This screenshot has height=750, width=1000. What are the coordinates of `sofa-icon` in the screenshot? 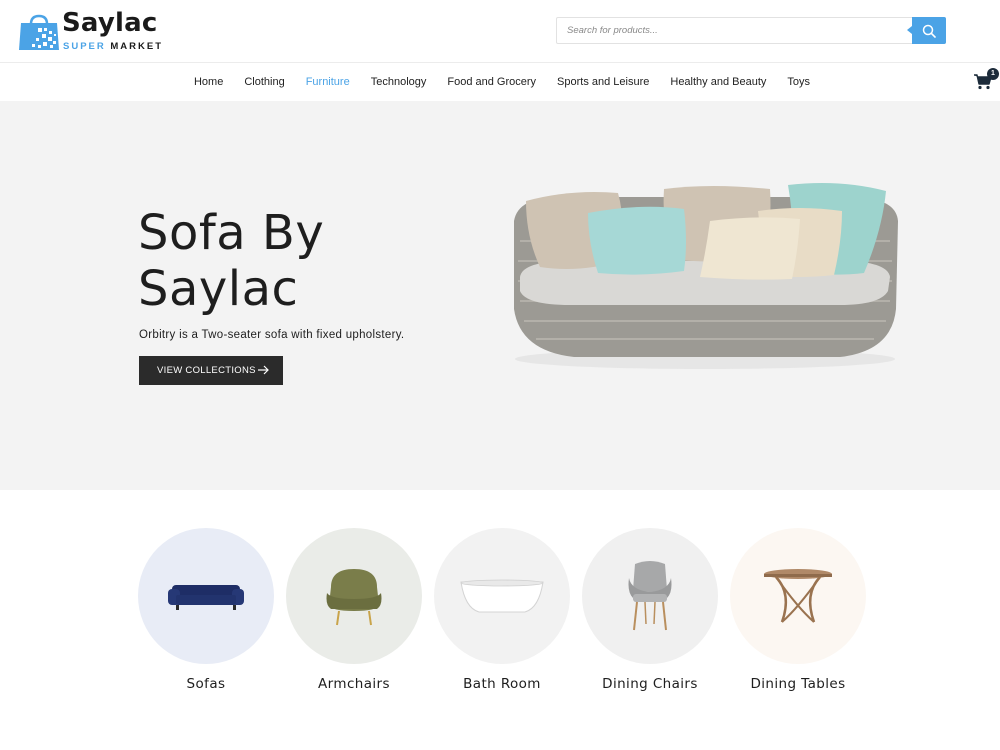 It's located at (206, 597).